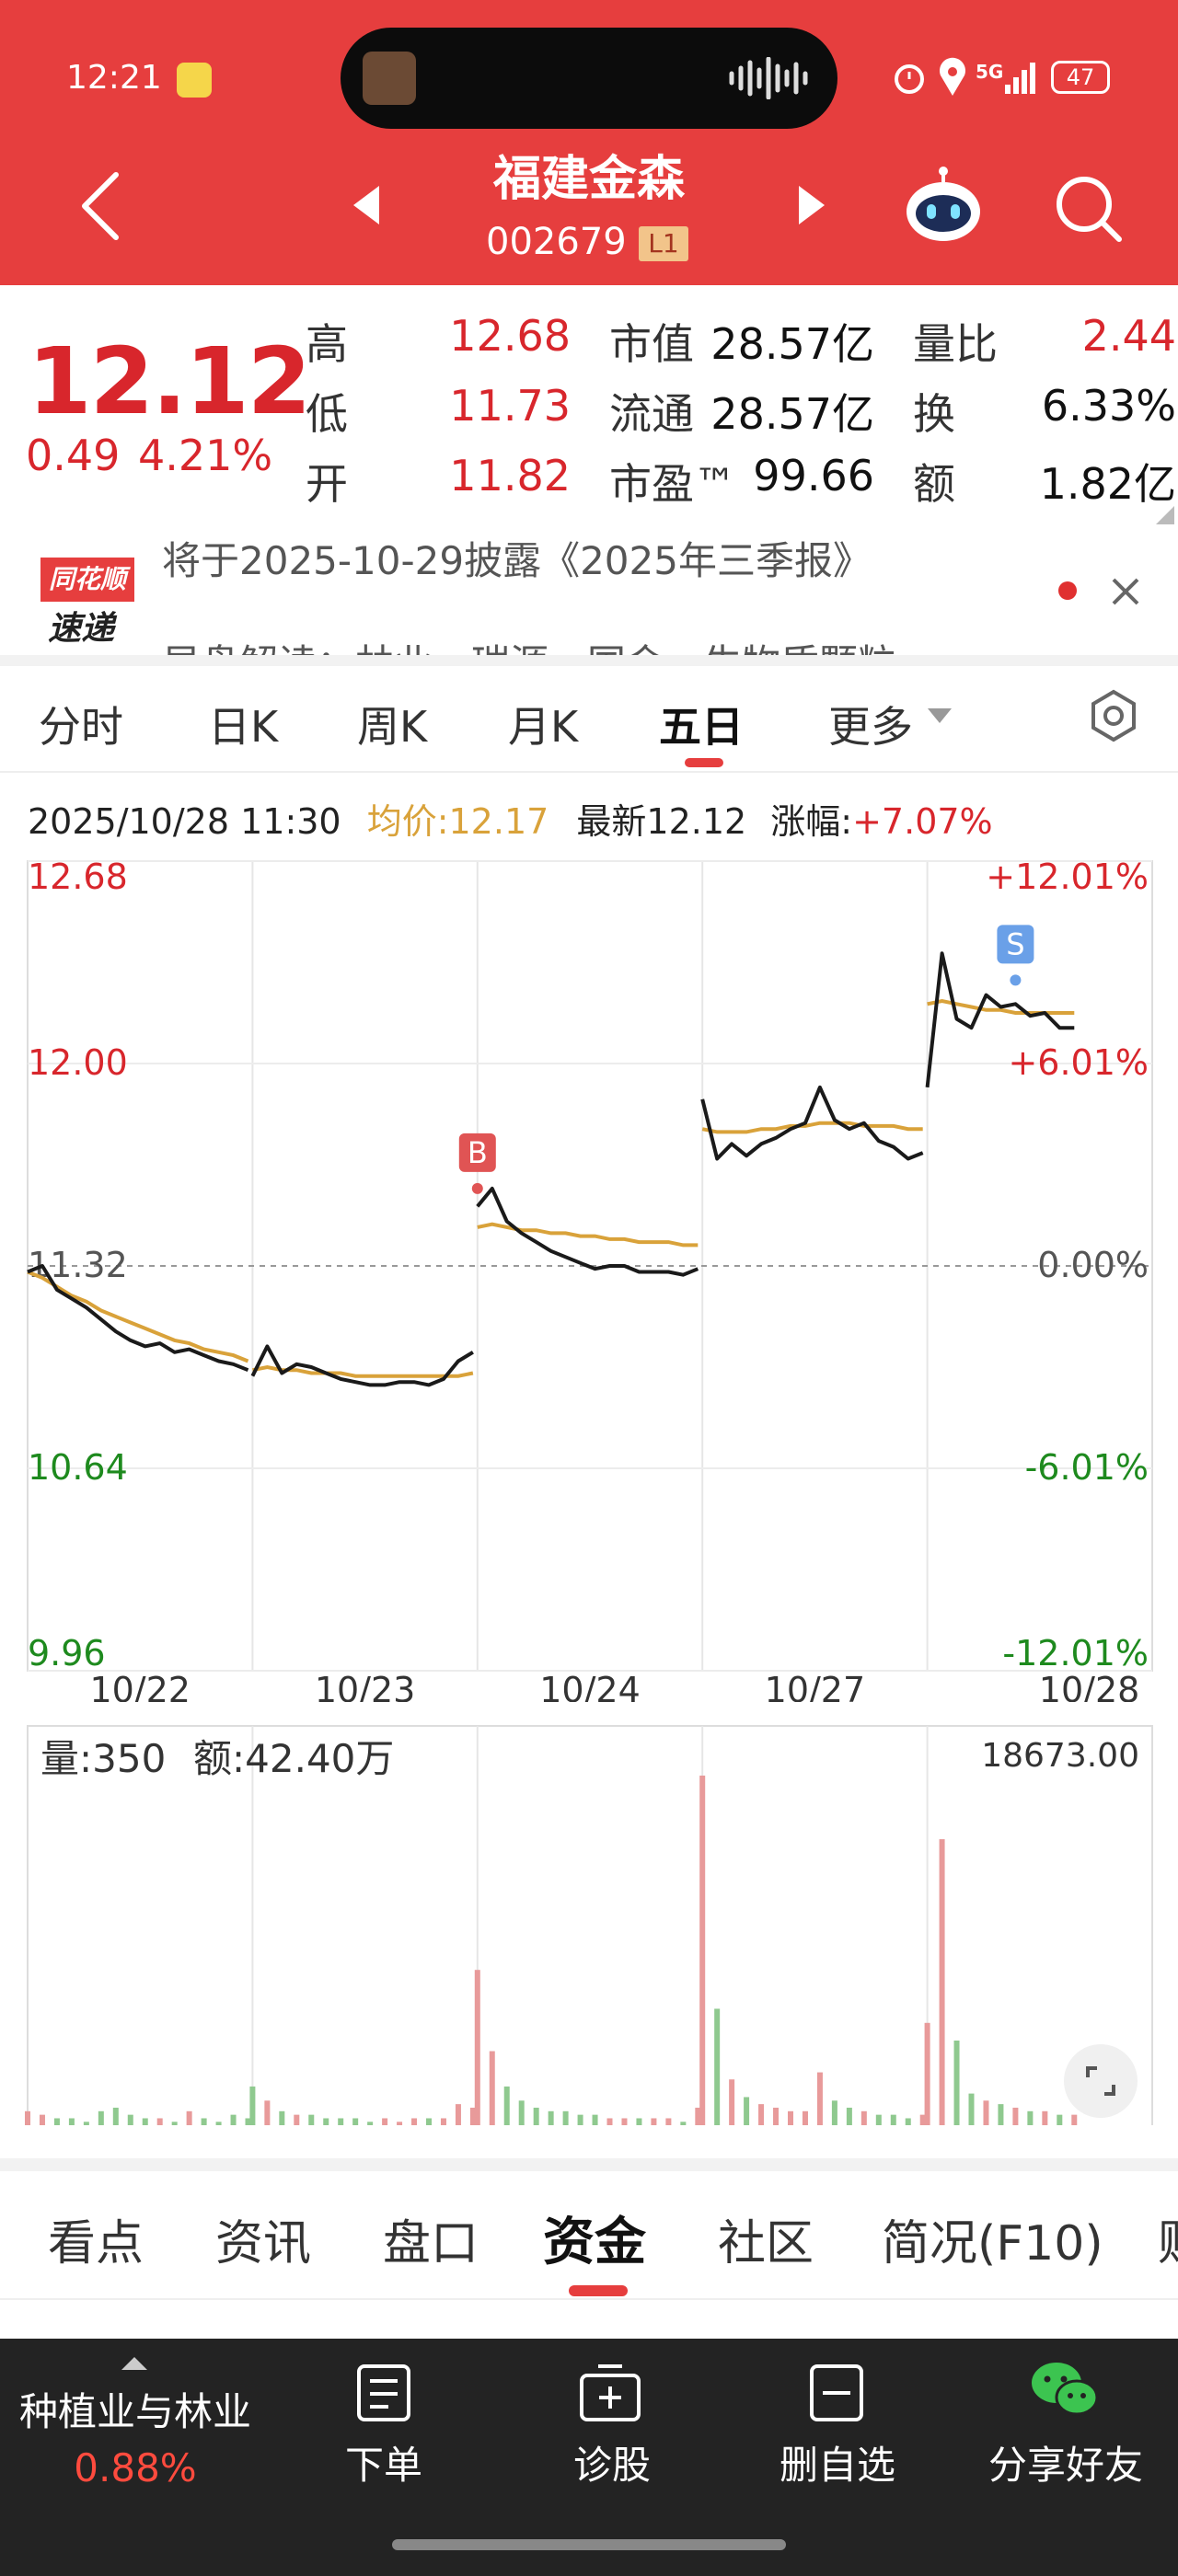  I want to click on tab-capital-flow: 资金, so click(594, 2238).